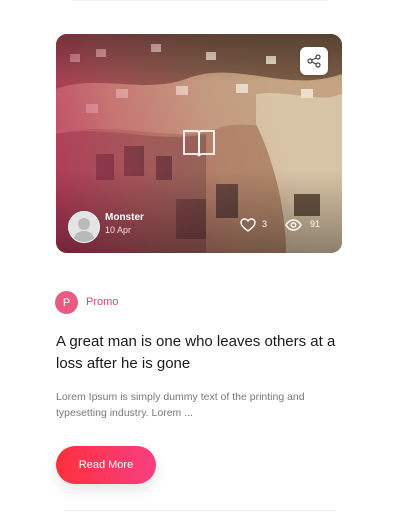 This screenshot has width=400, height=514. I want to click on category-badge: P, so click(66, 302).